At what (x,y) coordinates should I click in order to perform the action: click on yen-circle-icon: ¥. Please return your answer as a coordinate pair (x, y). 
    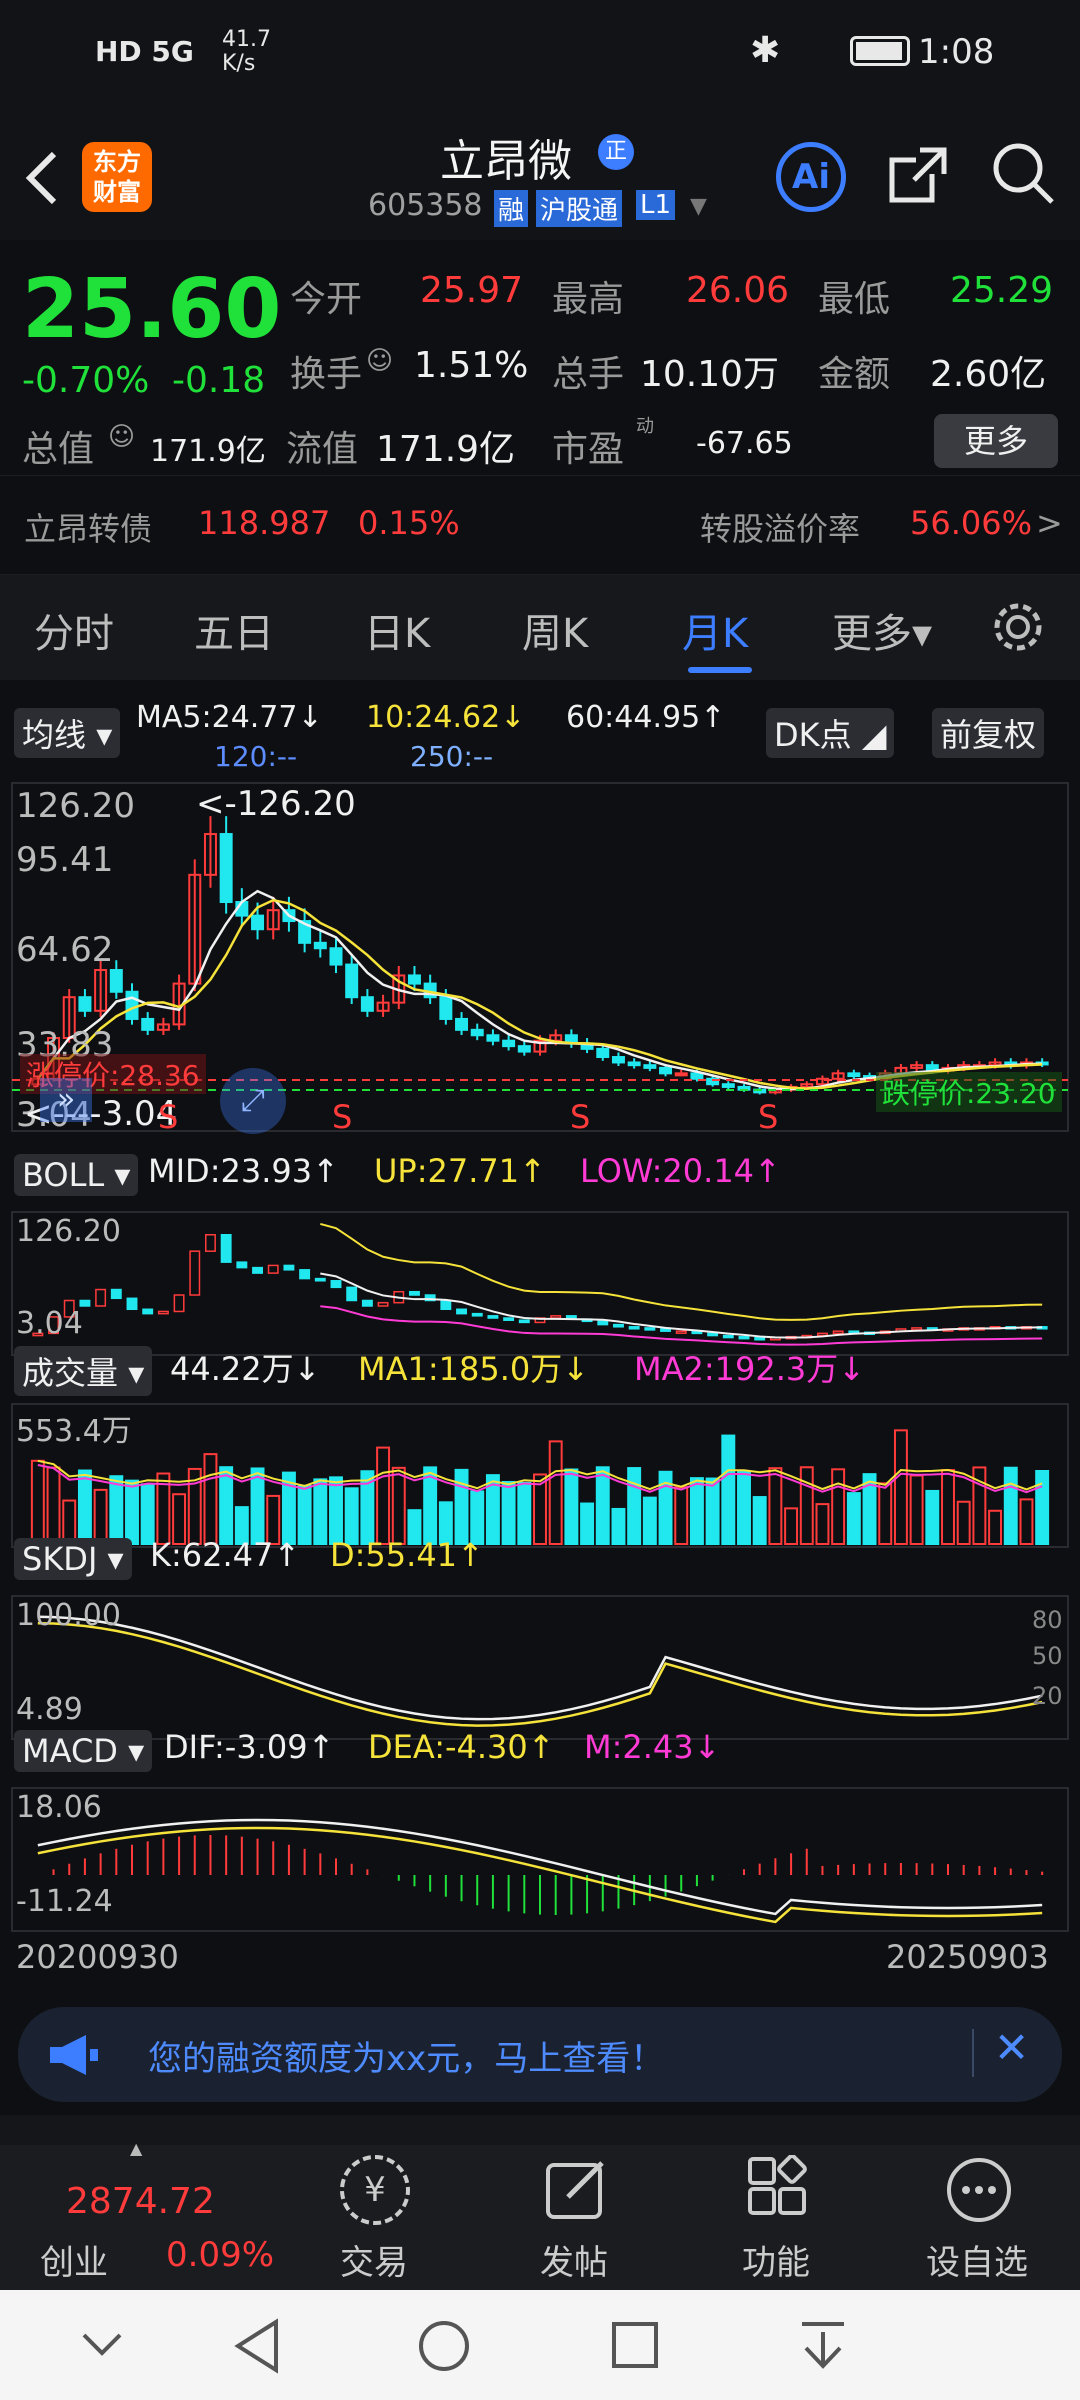
    Looking at the image, I should click on (375, 2190).